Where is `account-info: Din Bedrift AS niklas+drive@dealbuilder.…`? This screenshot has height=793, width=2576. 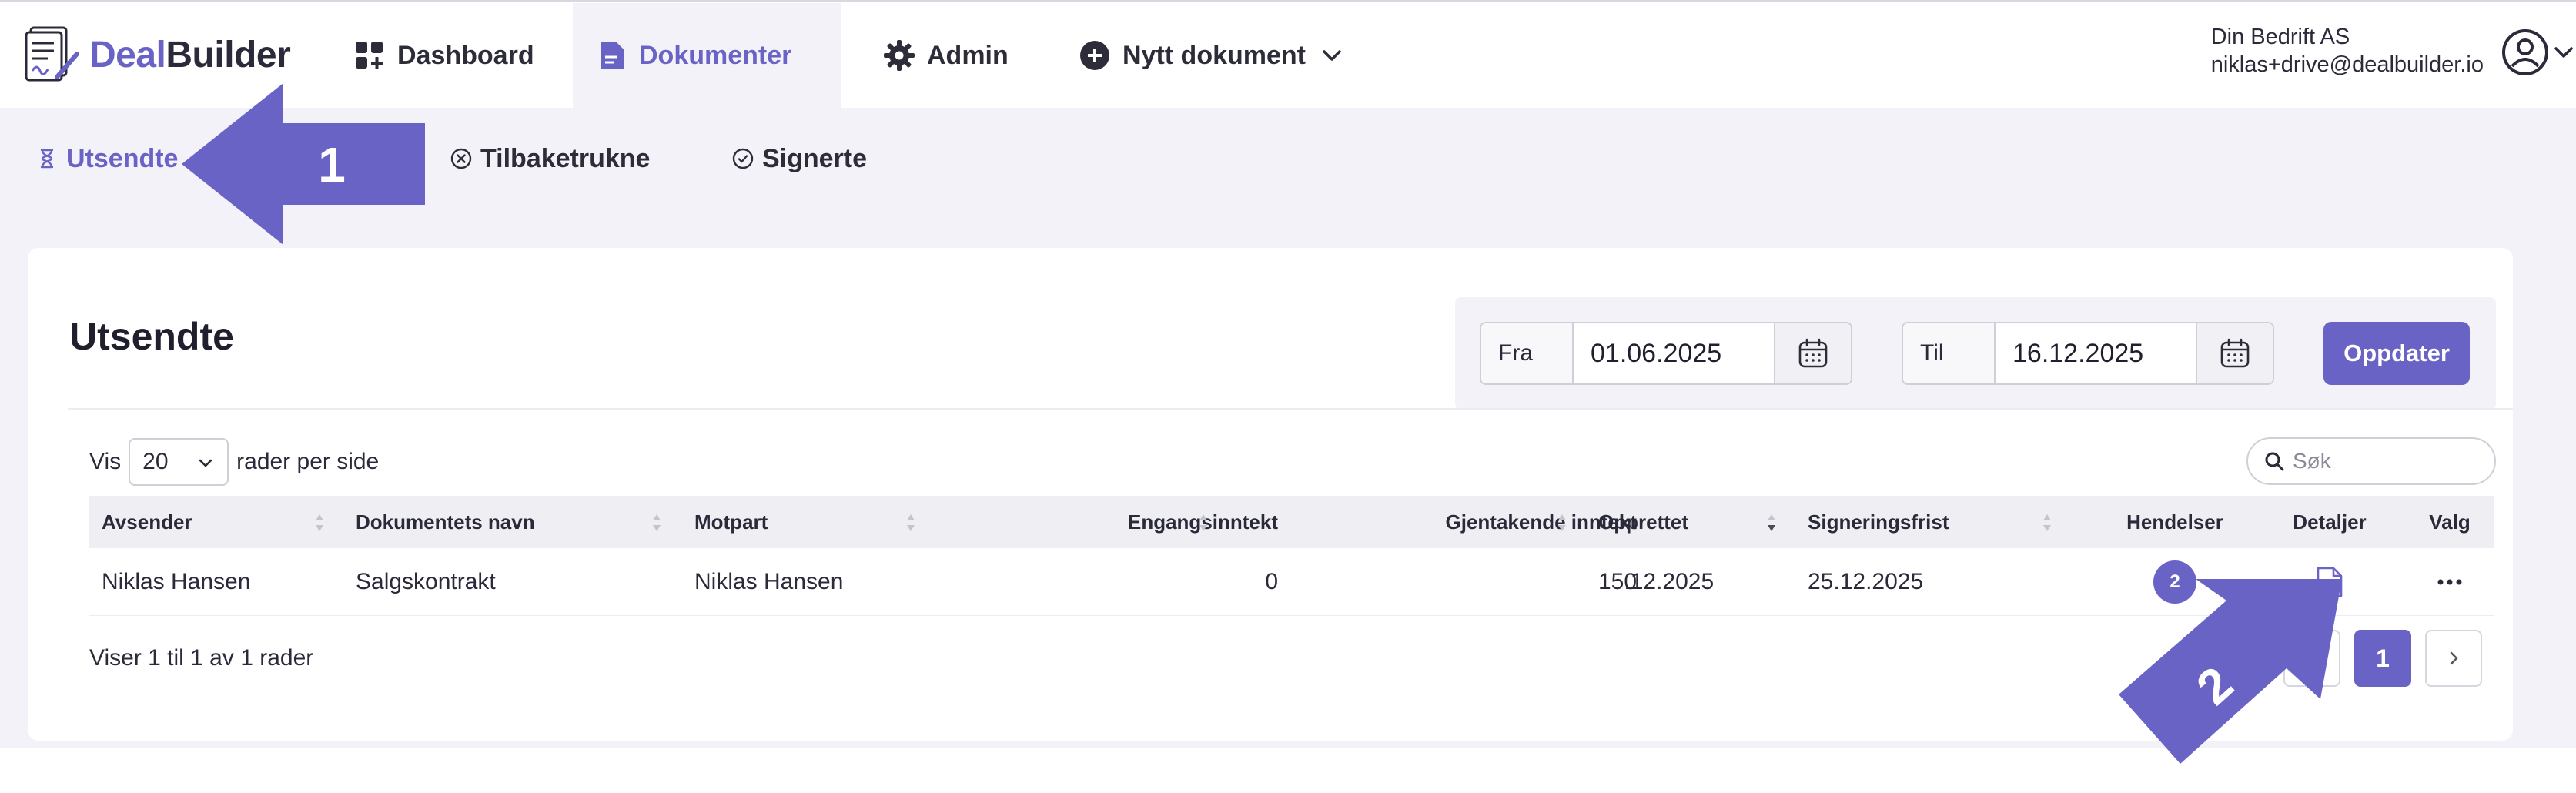
account-info: Din Bedrift AS niklas+drive@dealbuilder.… is located at coordinates (2347, 51).